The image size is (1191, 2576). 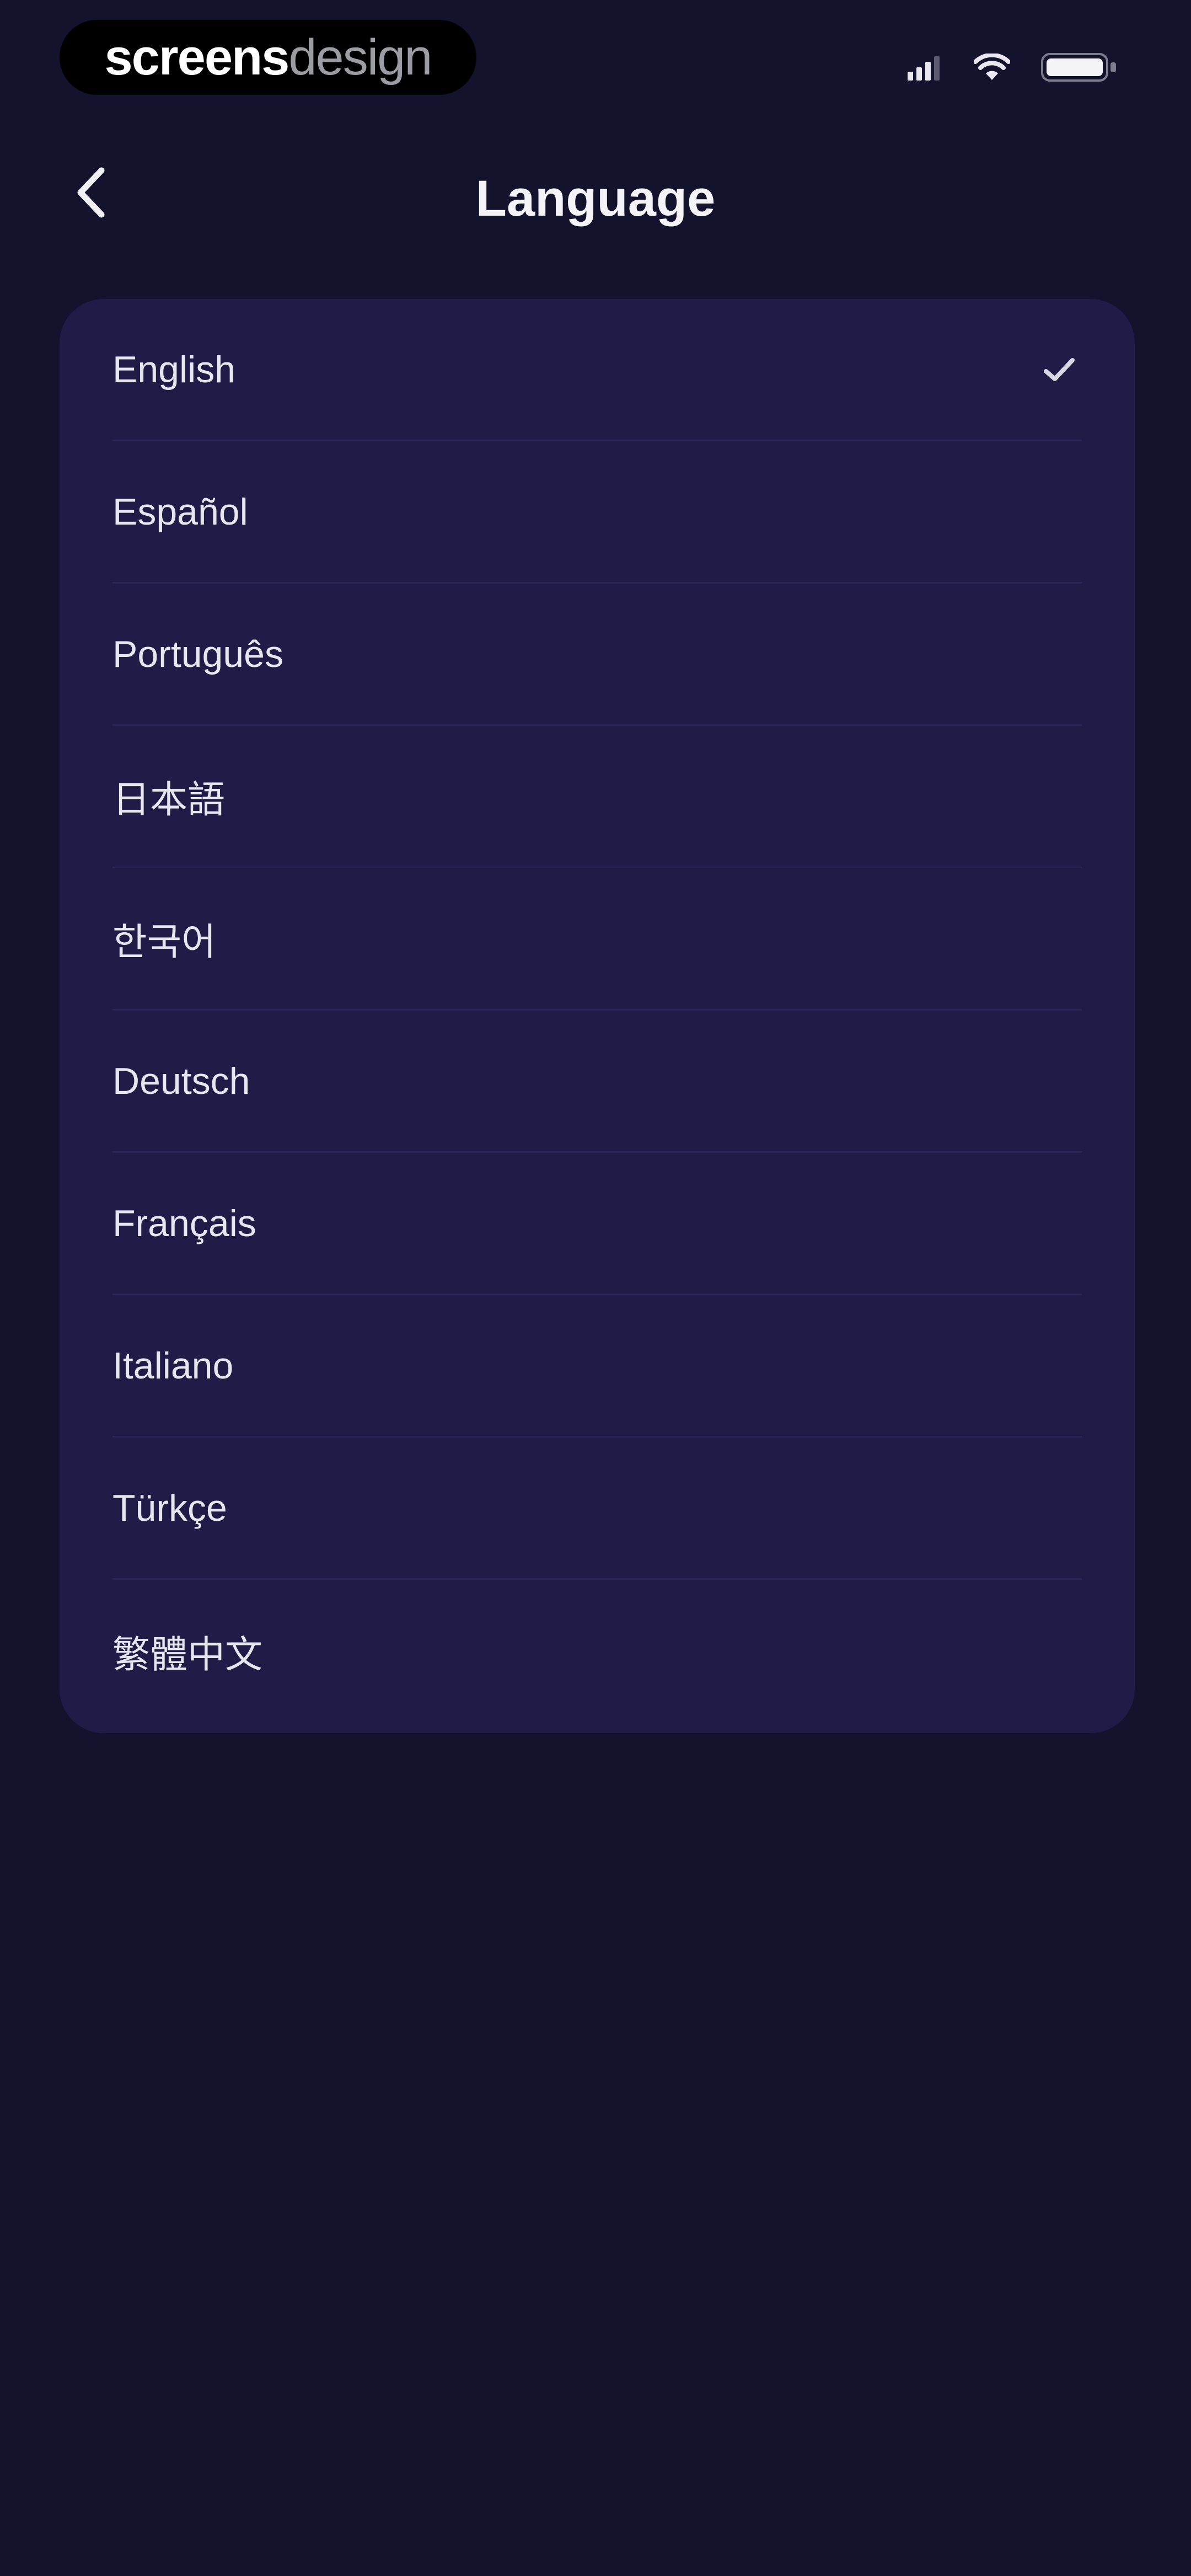 I want to click on watermark-text: screensdesign, so click(x=268, y=58).